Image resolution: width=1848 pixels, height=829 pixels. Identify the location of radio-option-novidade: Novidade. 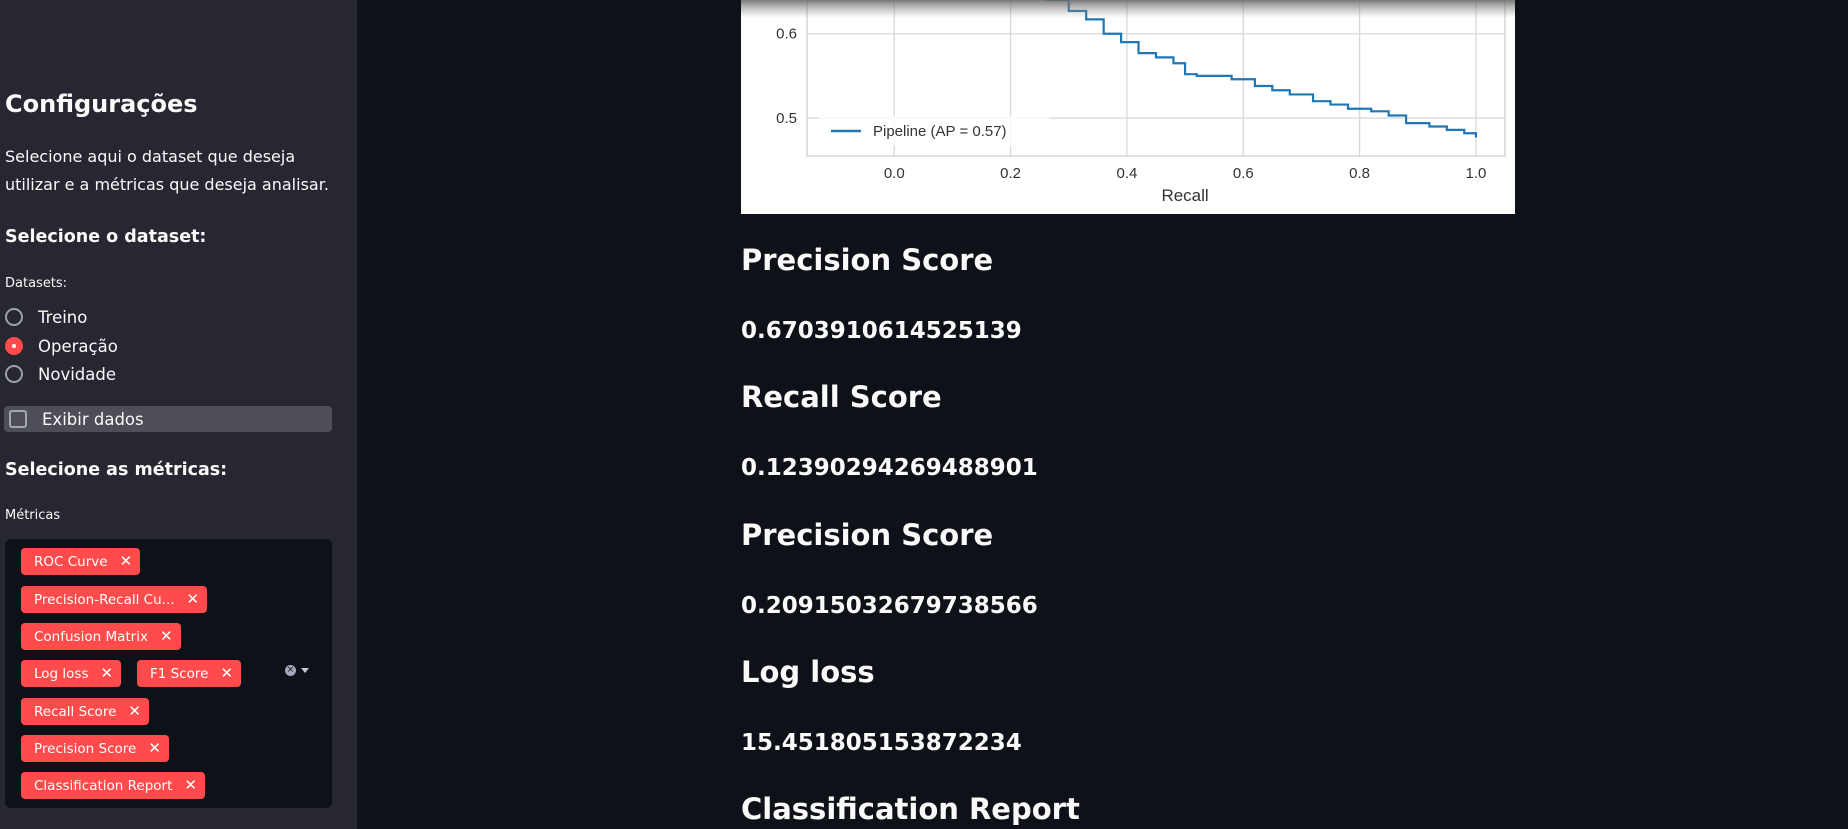
(60, 374).